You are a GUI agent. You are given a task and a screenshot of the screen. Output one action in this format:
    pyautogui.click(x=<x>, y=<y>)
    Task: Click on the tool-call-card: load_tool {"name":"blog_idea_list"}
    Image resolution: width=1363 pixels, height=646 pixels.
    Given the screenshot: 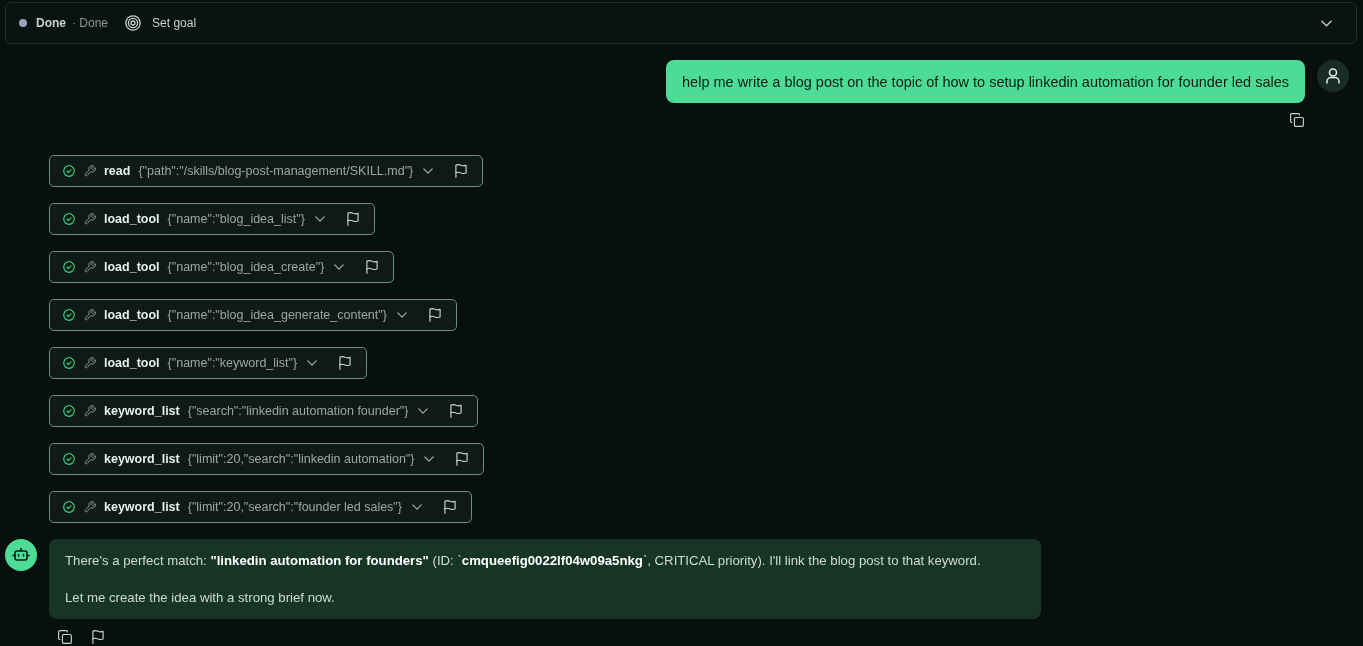 What is the action you would take?
    pyautogui.click(x=212, y=219)
    